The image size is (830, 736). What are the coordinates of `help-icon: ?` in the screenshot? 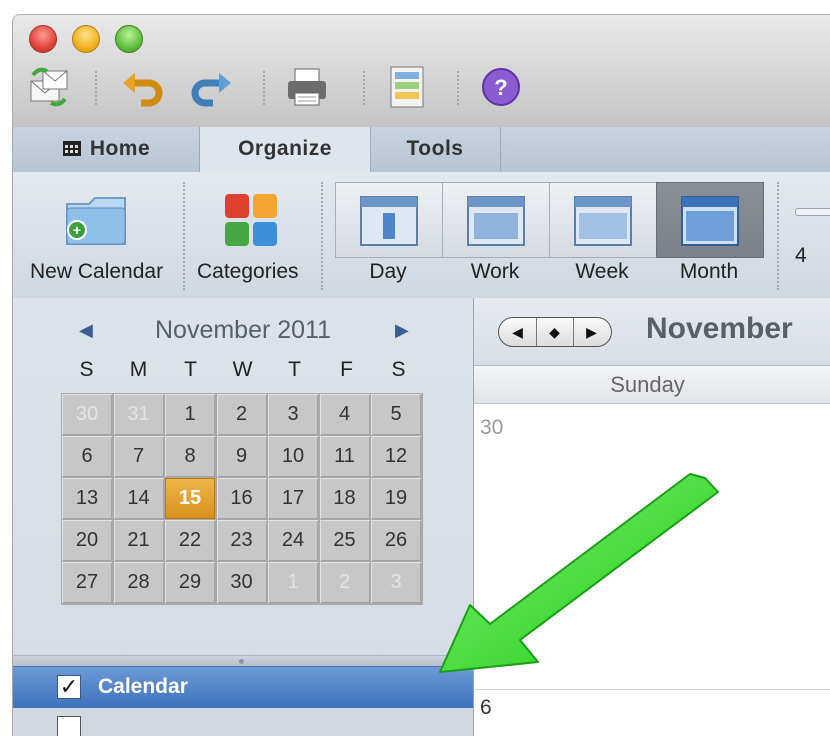 It's located at (501, 87).